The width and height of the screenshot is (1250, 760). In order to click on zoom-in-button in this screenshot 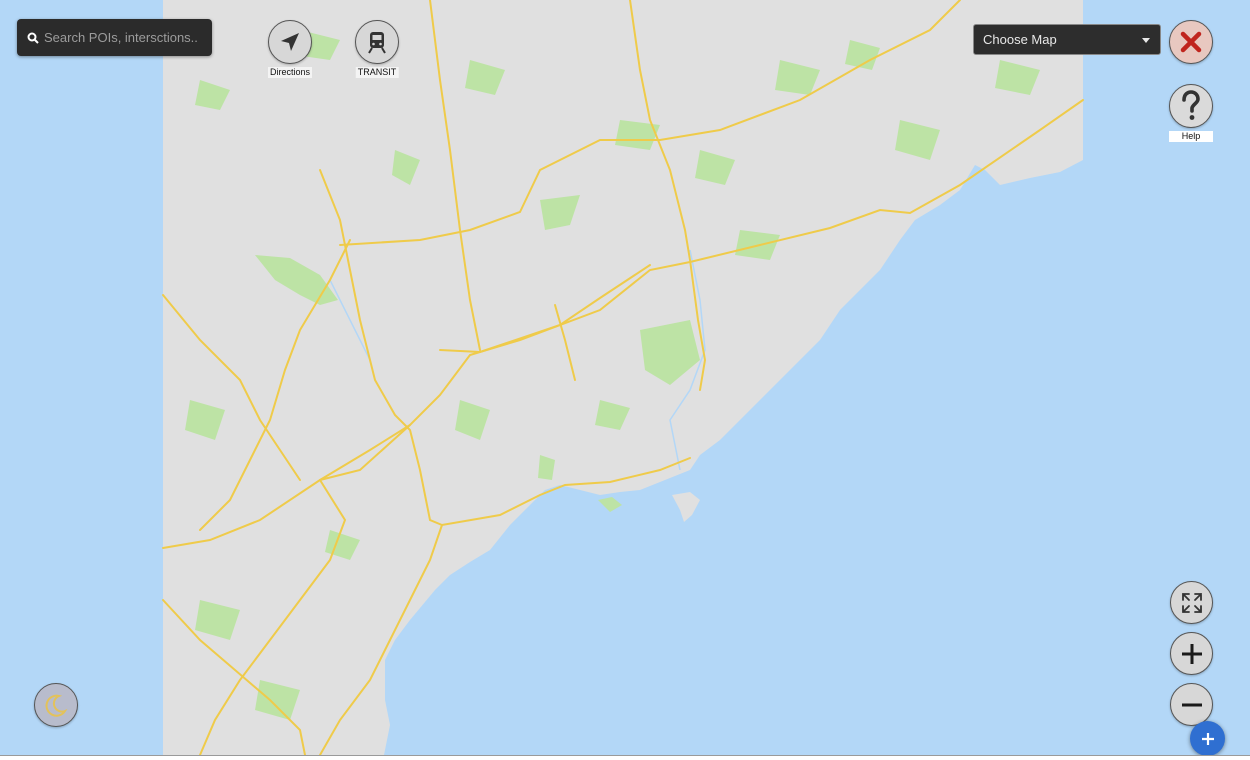, I will do `click(1191, 653)`.